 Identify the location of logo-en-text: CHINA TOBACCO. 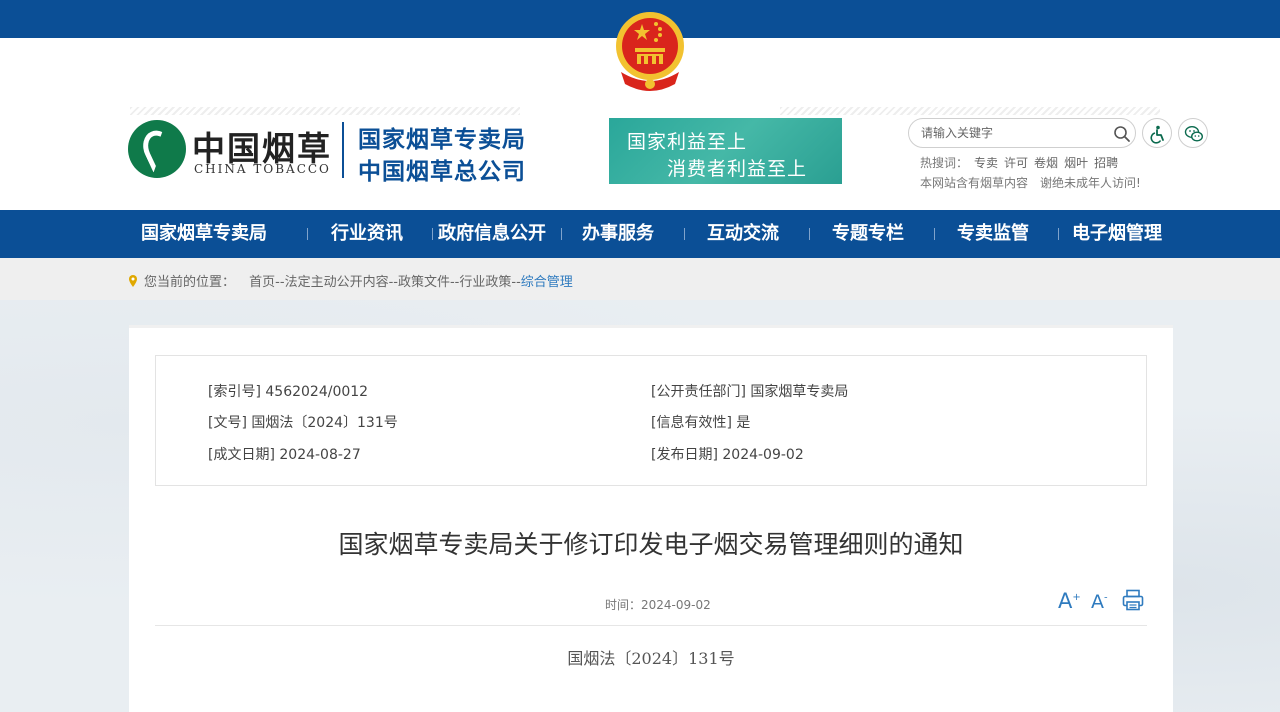
(262, 169).